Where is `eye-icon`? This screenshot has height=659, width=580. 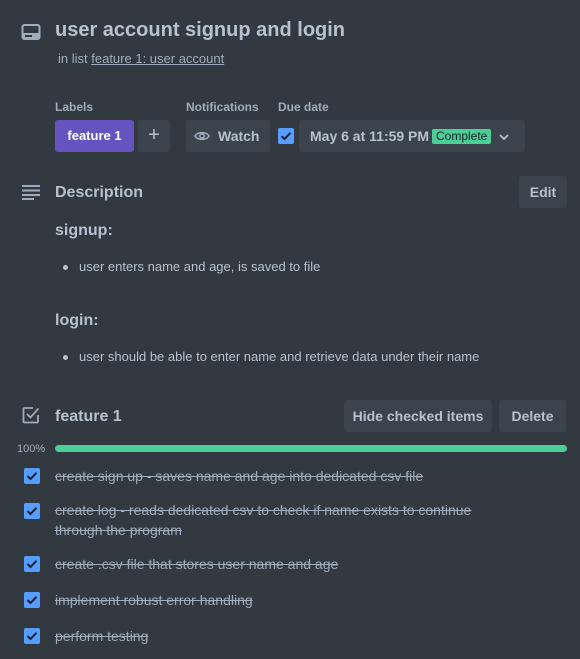 eye-icon is located at coordinates (202, 136).